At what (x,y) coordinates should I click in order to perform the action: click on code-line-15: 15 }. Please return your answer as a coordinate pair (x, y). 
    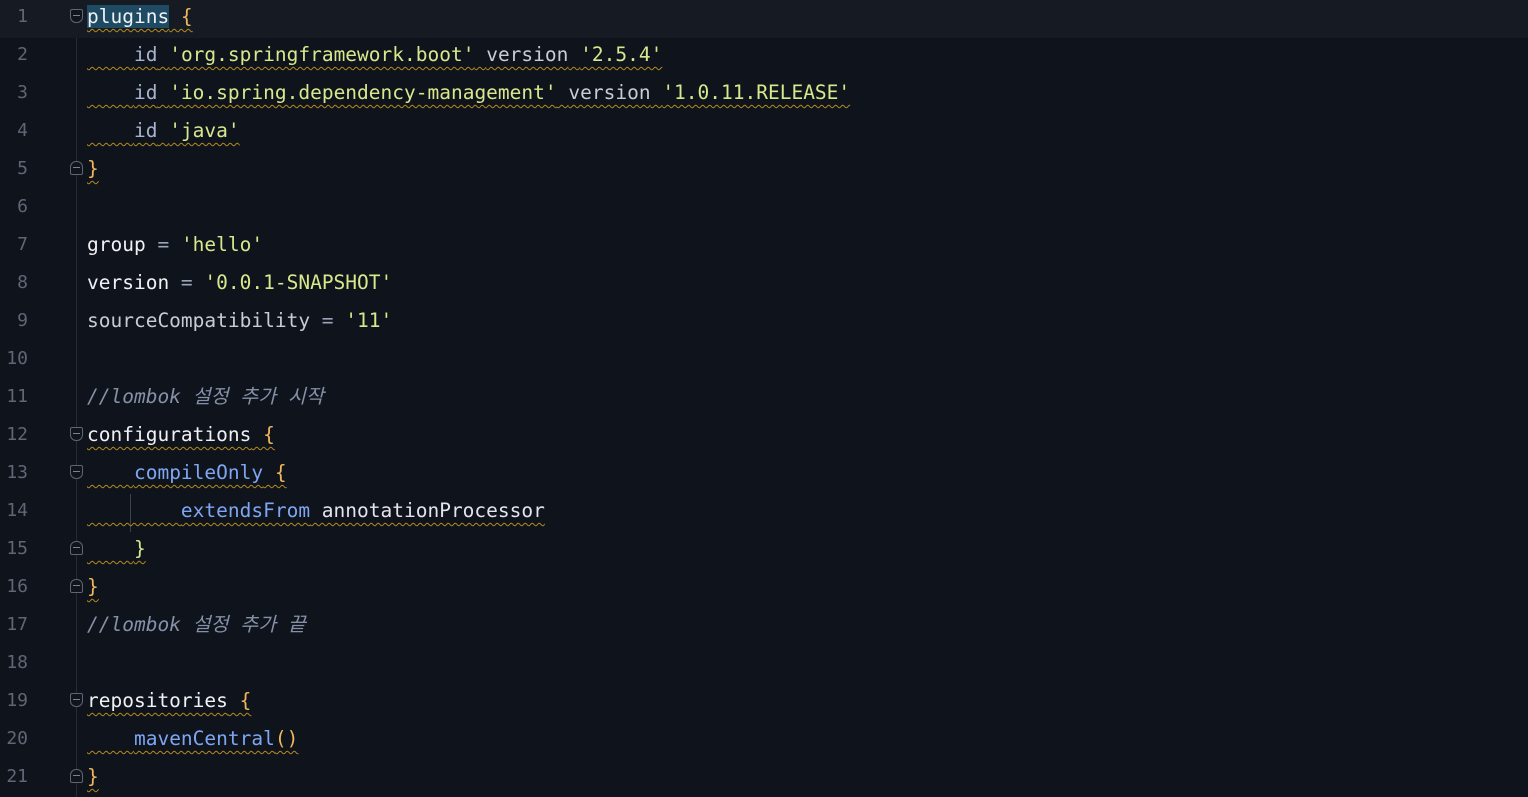
    Looking at the image, I should click on (764, 551).